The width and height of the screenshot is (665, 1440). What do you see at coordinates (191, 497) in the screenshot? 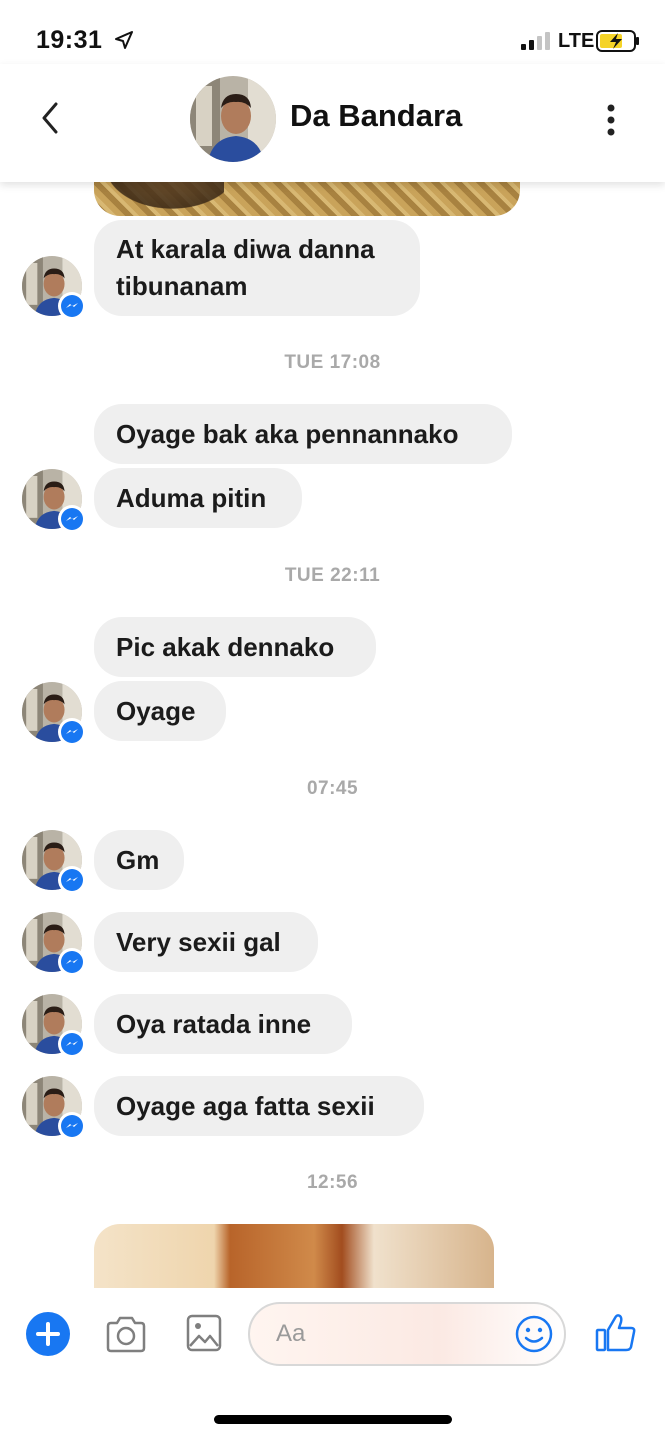
I see `message-text: Aduma pitin` at bounding box center [191, 497].